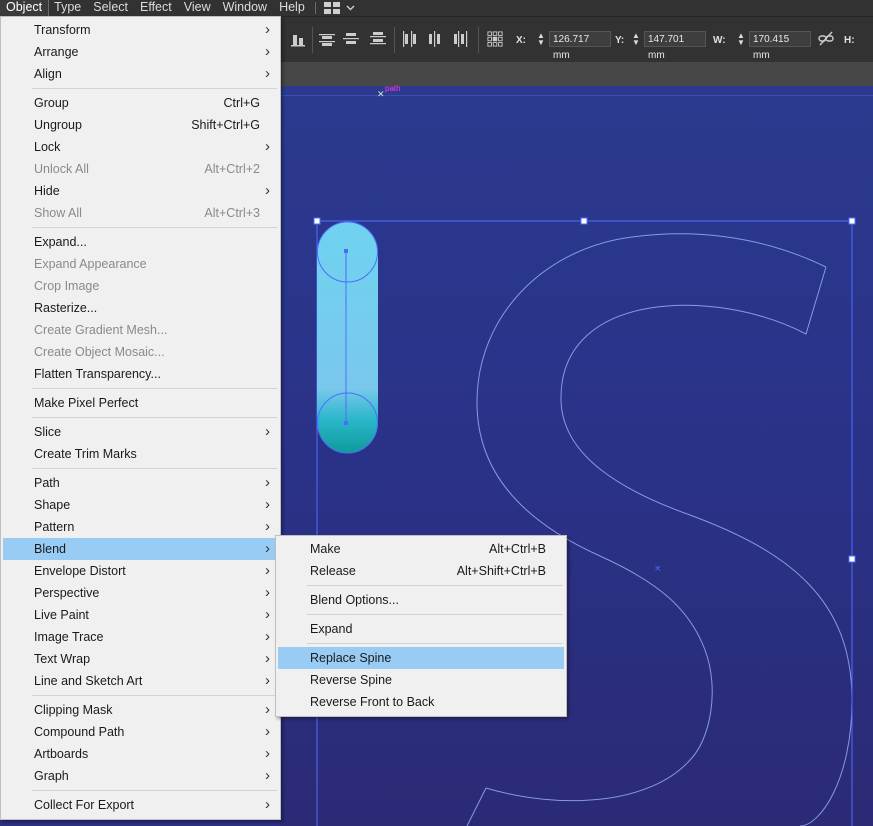 The image size is (873, 826). I want to click on menu-item-label: Text Wrap, so click(62, 659).